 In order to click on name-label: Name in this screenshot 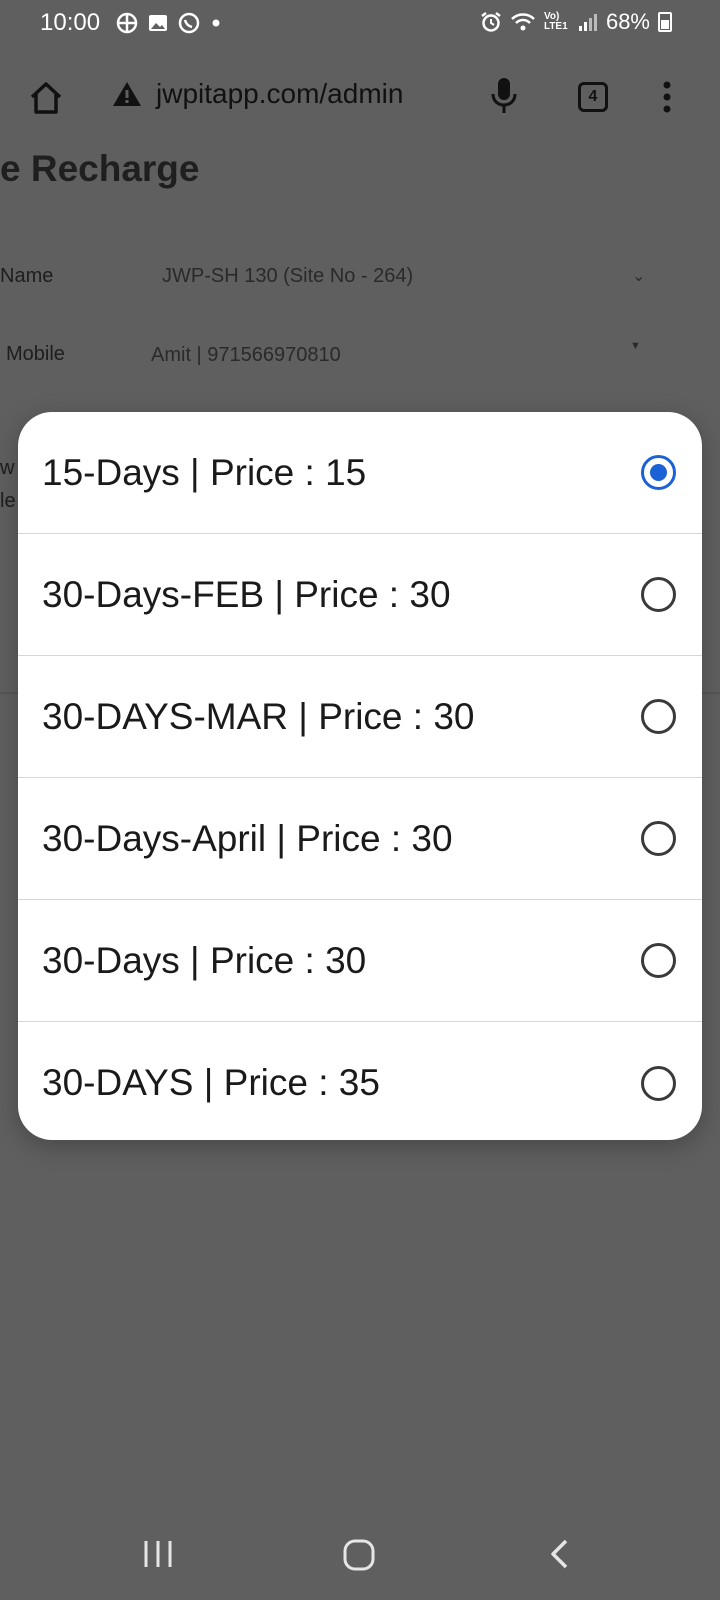, I will do `click(27, 276)`.